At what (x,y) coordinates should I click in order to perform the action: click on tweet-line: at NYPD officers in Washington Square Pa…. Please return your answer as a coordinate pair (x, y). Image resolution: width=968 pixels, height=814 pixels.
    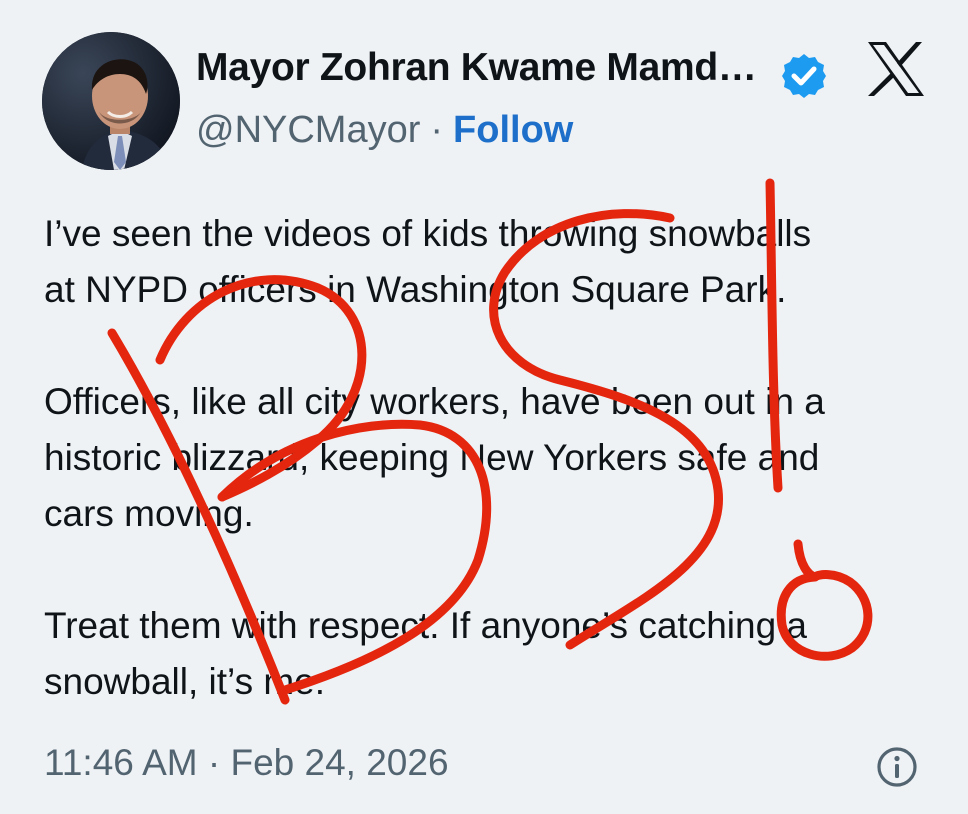
    Looking at the image, I should click on (415, 289).